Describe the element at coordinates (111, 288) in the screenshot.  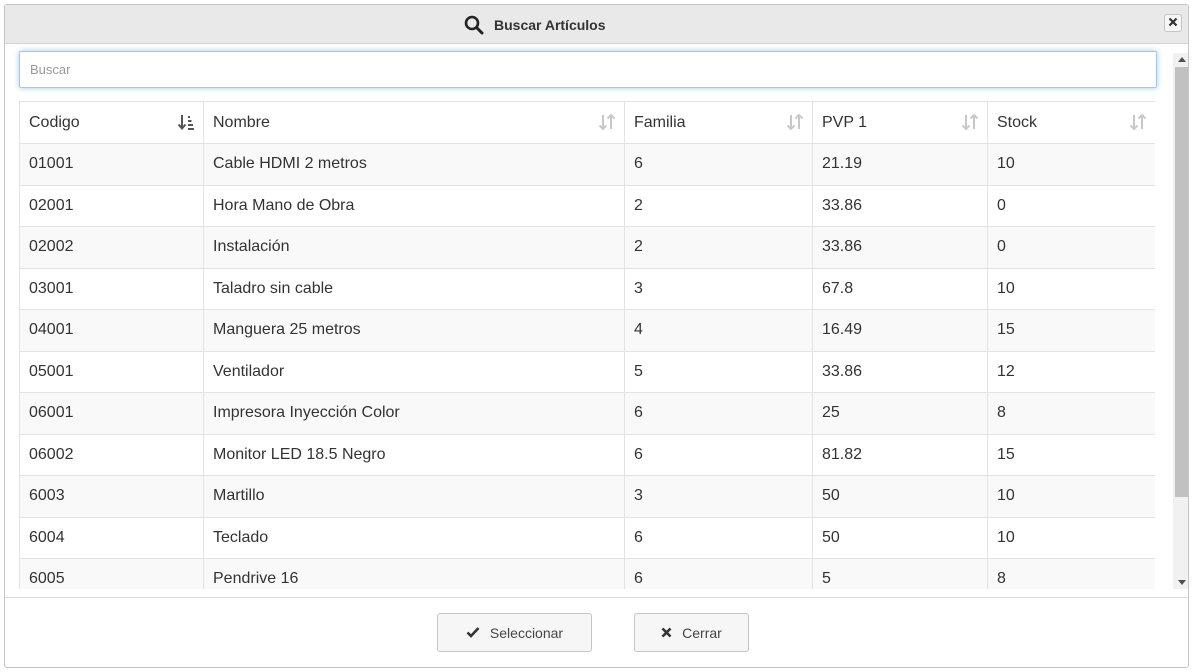
I see `cell-codigo: 03001` at that location.